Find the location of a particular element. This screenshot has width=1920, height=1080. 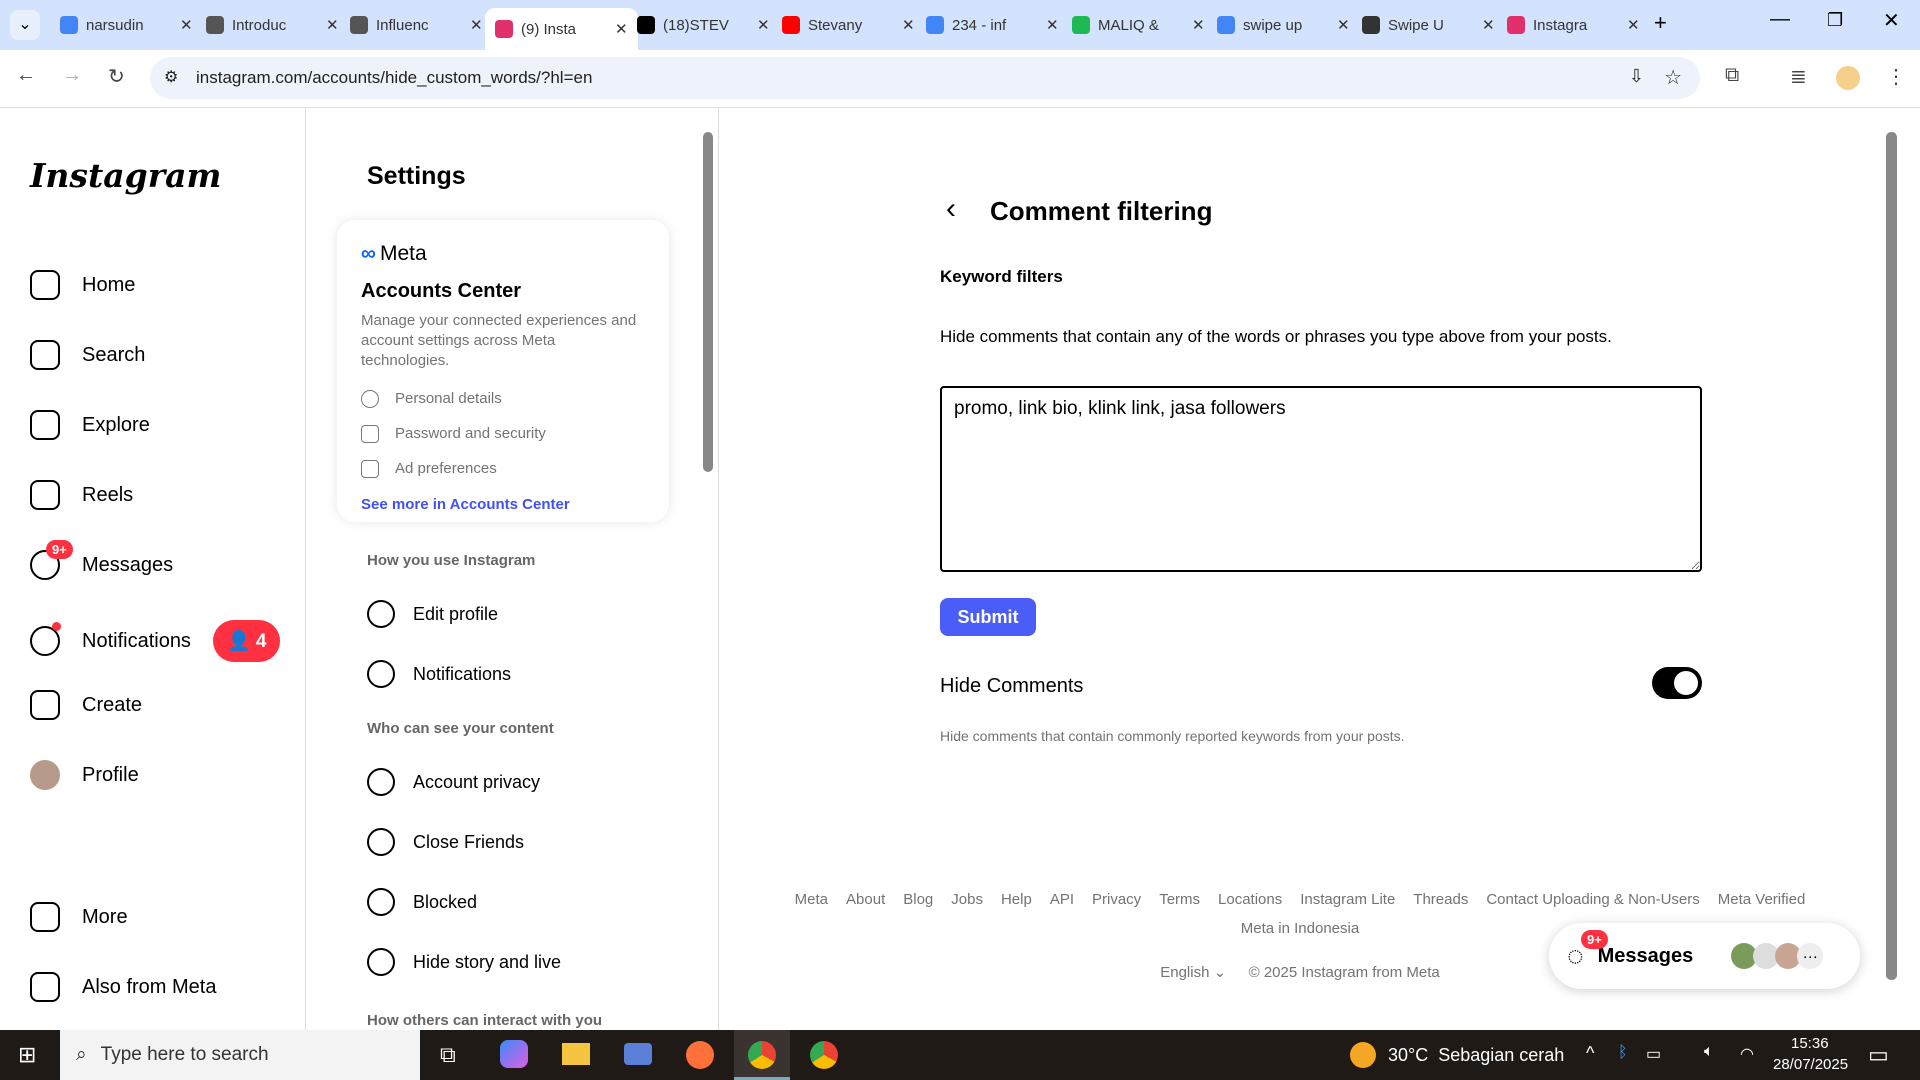

install-icon: ⇩ is located at coordinates (1636, 76).